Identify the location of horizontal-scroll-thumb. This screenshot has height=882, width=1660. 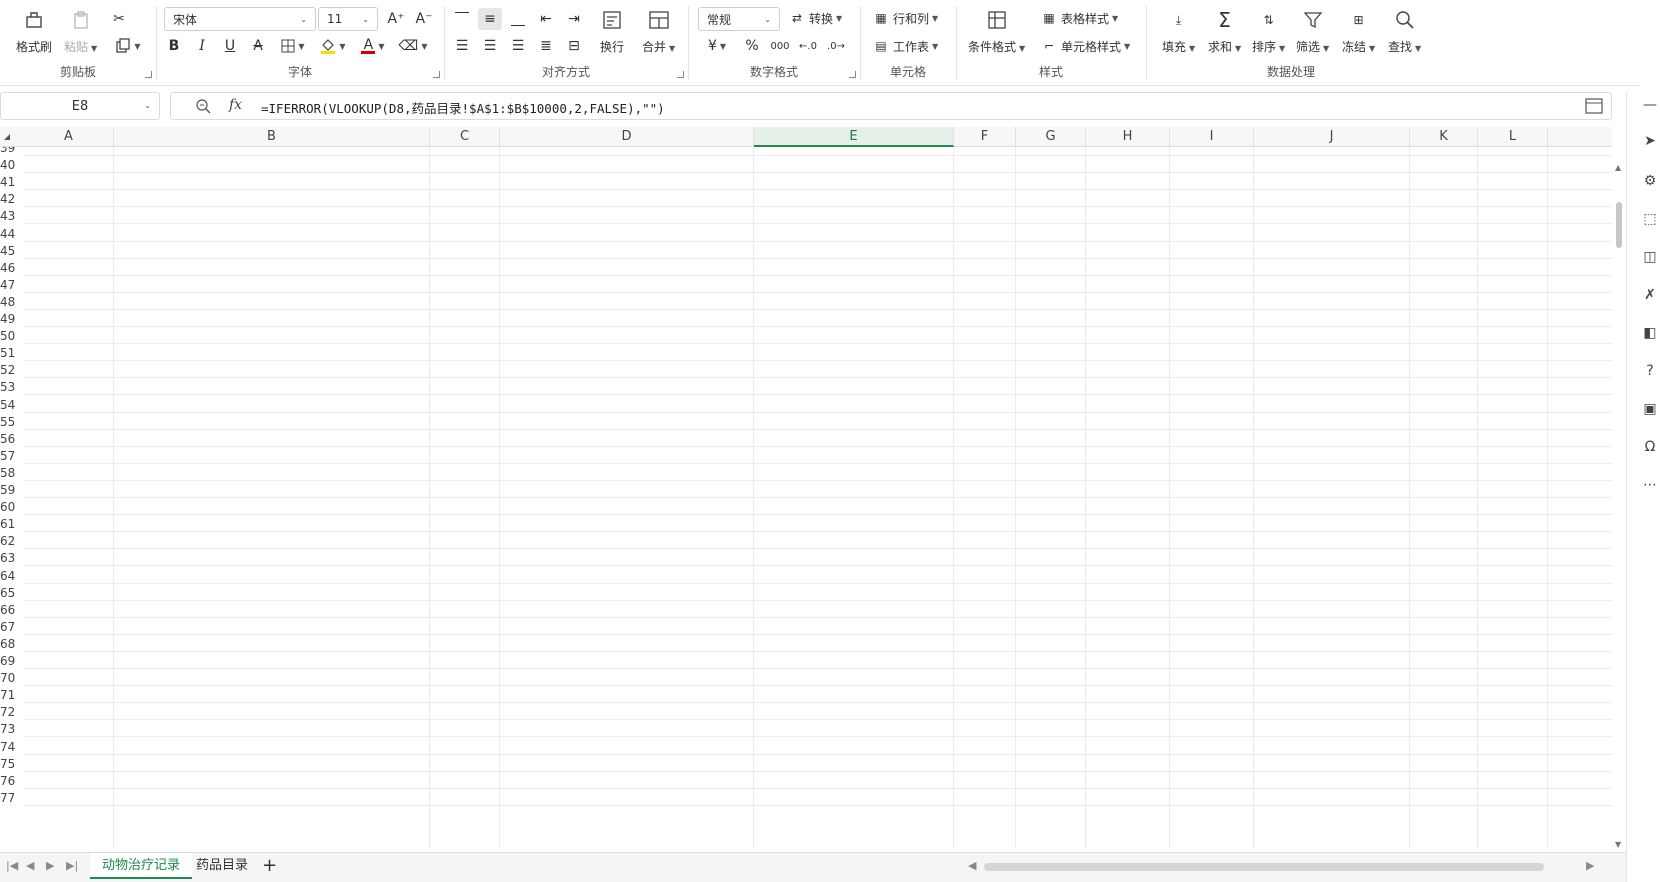
(1264, 867).